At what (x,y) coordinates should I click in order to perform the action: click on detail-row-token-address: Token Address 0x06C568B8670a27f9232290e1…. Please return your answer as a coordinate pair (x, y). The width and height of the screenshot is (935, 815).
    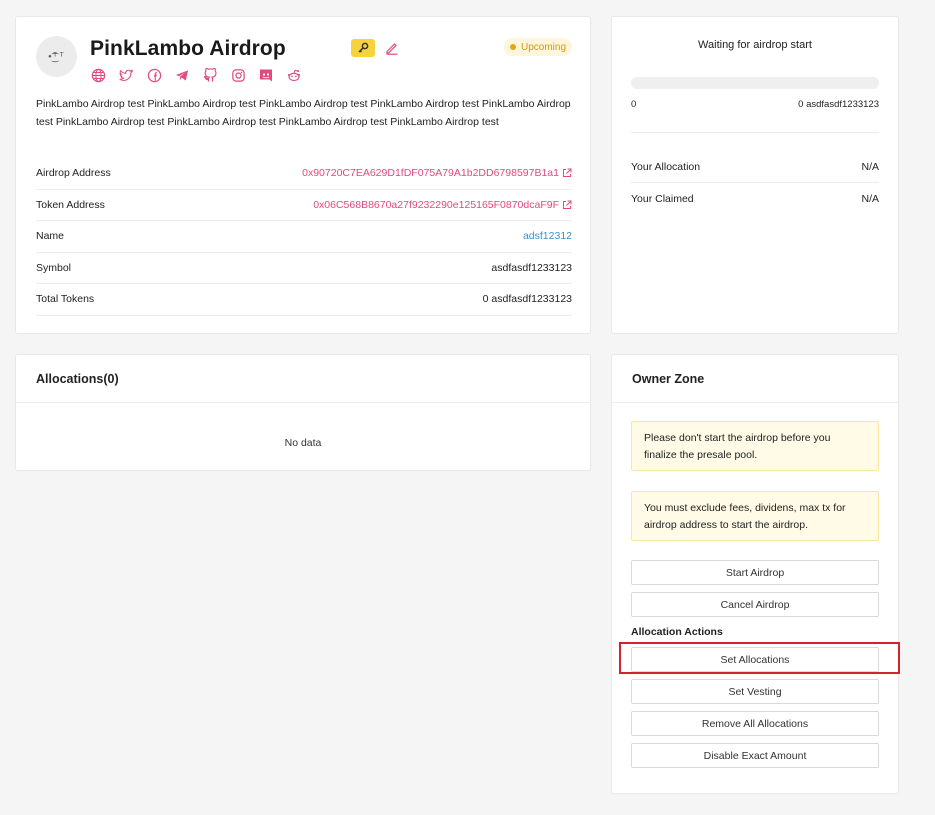
    Looking at the image, I should click on (304, 205).